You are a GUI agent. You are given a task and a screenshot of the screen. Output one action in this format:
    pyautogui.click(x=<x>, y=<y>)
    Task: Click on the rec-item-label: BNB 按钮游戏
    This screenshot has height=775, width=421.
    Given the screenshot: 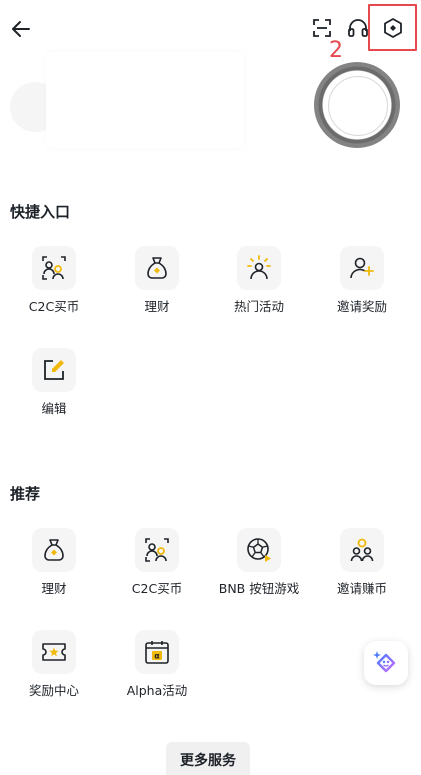 What is the action you would take?
    pyautogui.click(x=259, y=588)
    